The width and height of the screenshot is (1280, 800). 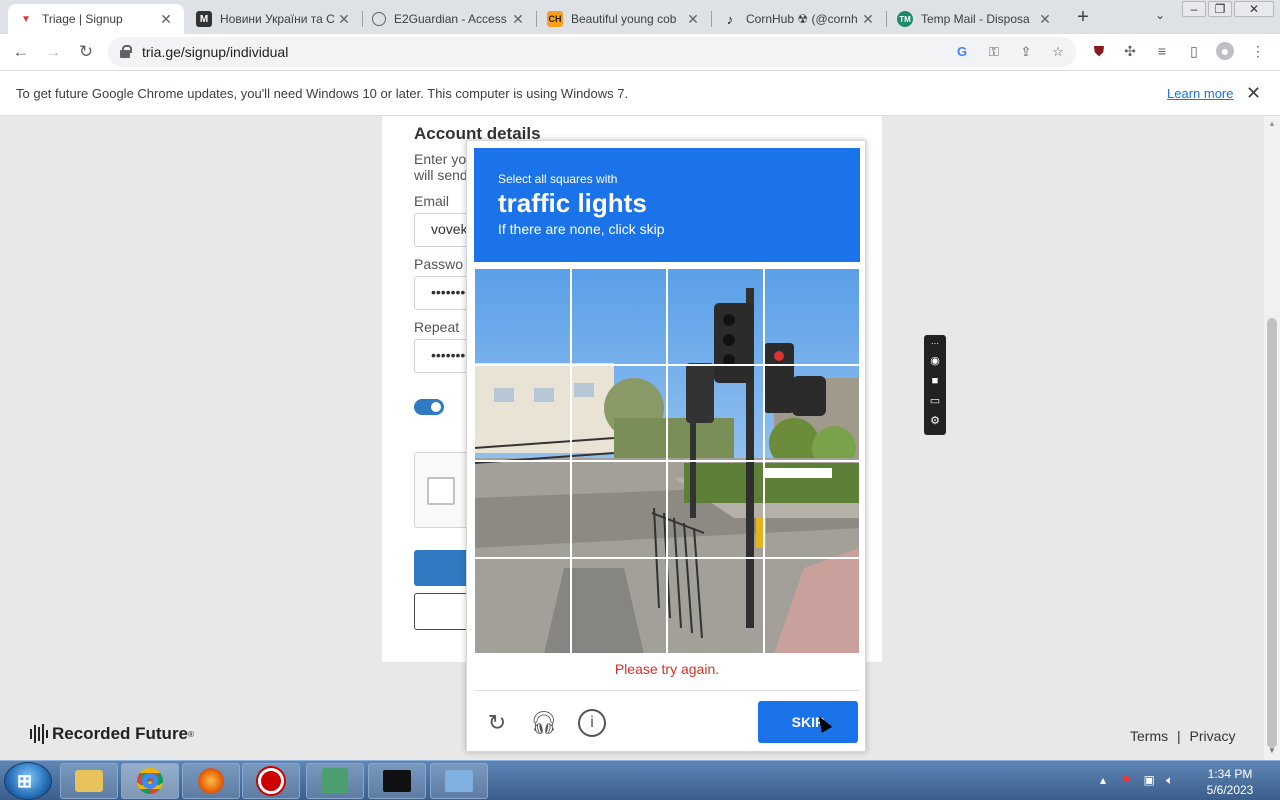 I want to click on tab-beautiful: CH Beautiful young cob ✕, so click(x=624, y=19).